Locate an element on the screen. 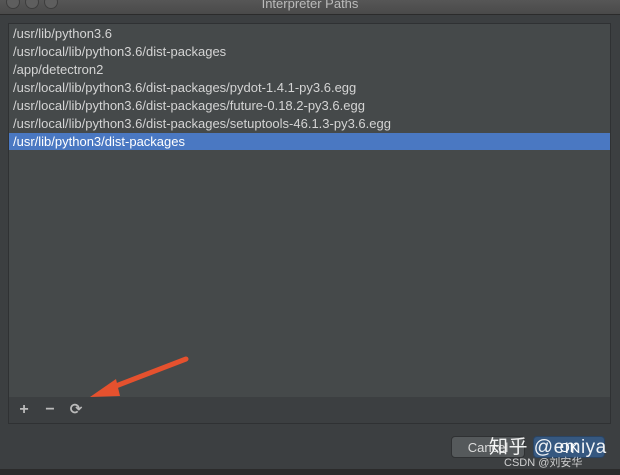  list-toolbar: + − ⟳ is located at coordinates (309, 410).